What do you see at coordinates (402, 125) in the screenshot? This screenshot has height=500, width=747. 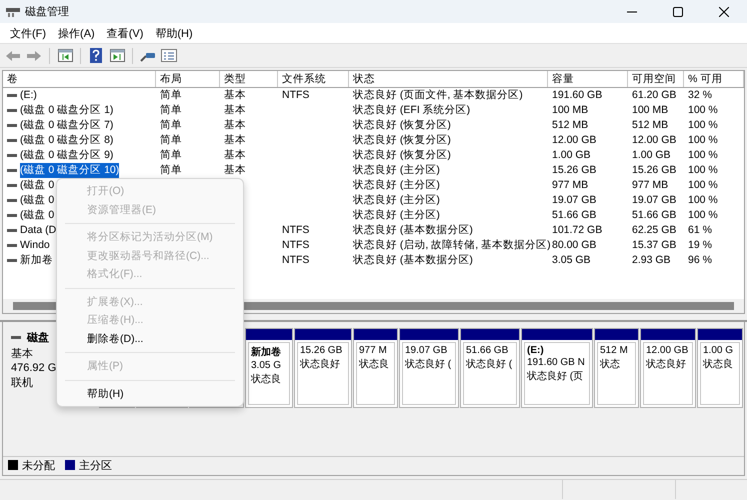 I see `table-cell: 状态良好 (恢复分区)` at bounding box center [402, 125].